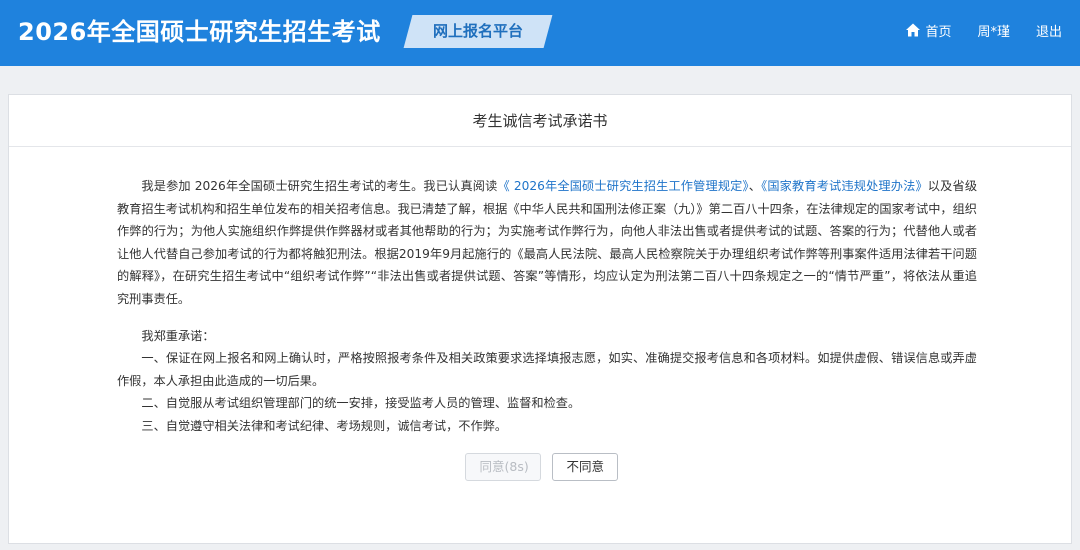 The width and height of the screenshot is (1080, 550). What do you see at coordinates (584, 467) in the screenshot?
I see `disagree-button: 不同意` at bounding box center [584, 467].